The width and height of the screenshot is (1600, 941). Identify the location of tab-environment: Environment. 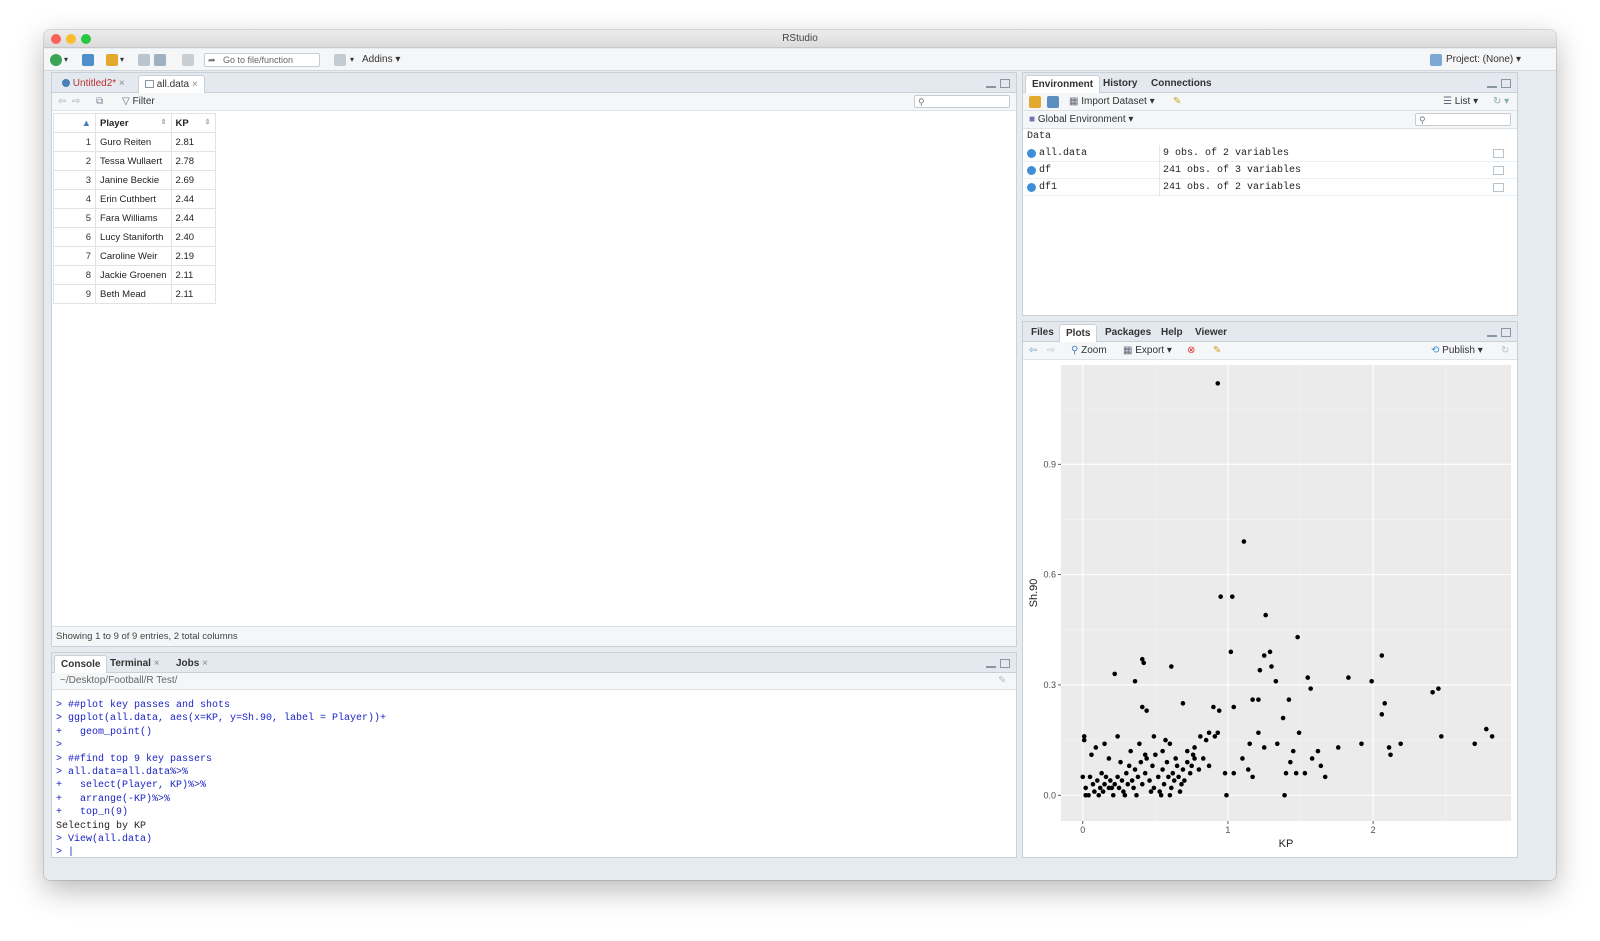
(1063, 84).